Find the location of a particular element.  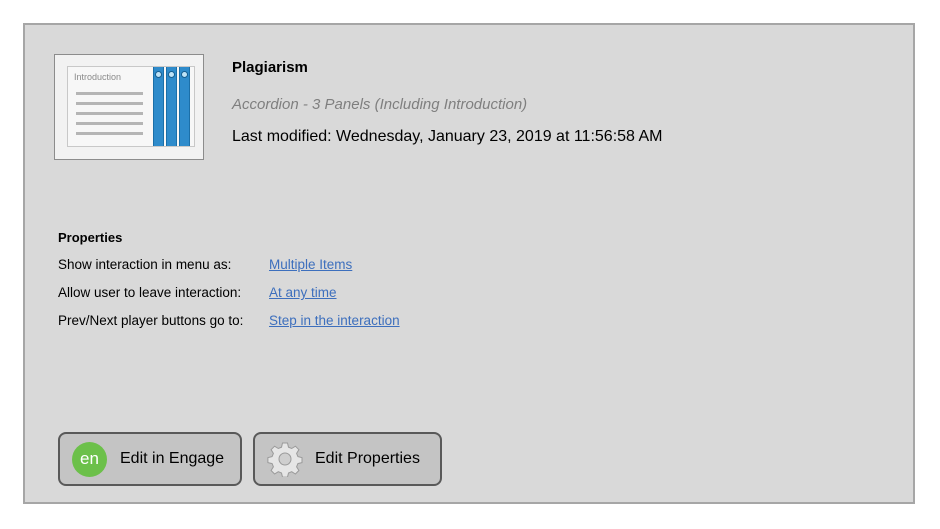

edit-properties-label: Edit Properties is located at coordinates (367, 458).